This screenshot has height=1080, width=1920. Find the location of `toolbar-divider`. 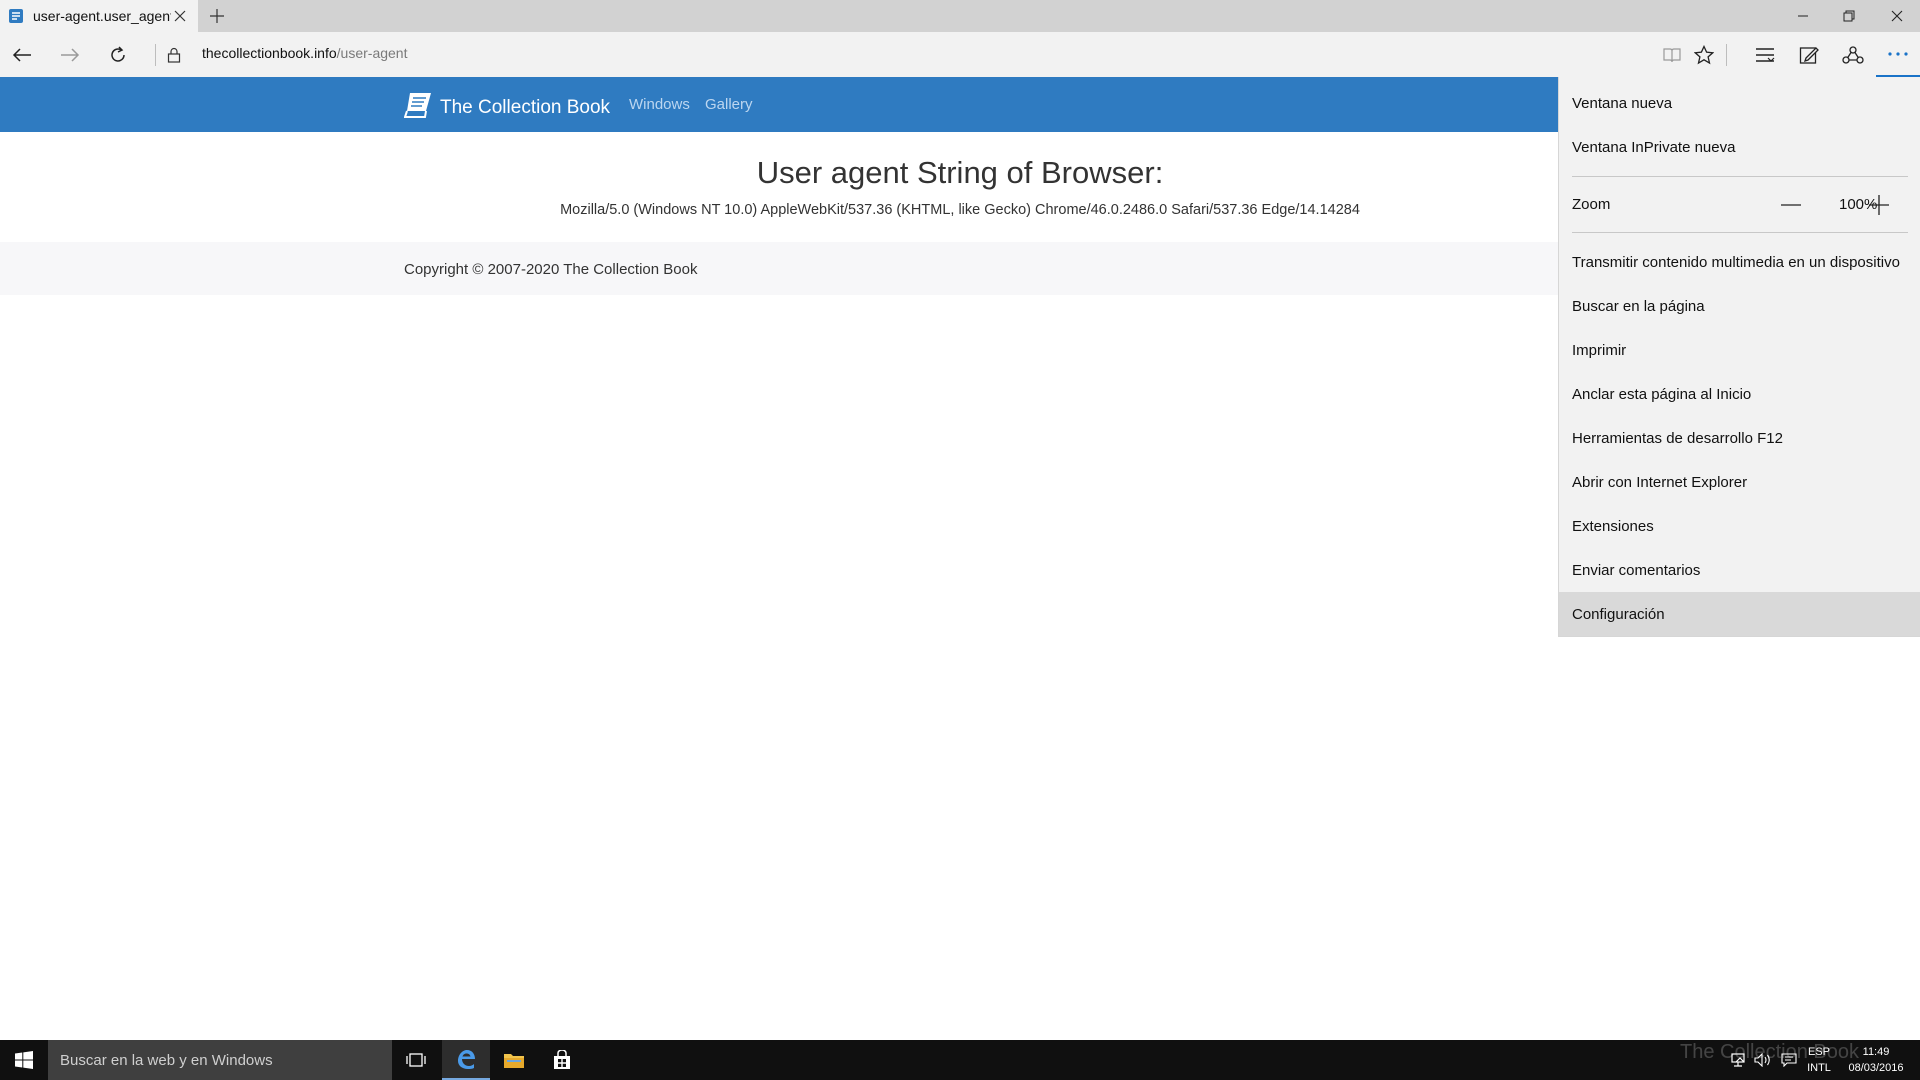

toolbar-divider is located at coordinates (1726, 55).